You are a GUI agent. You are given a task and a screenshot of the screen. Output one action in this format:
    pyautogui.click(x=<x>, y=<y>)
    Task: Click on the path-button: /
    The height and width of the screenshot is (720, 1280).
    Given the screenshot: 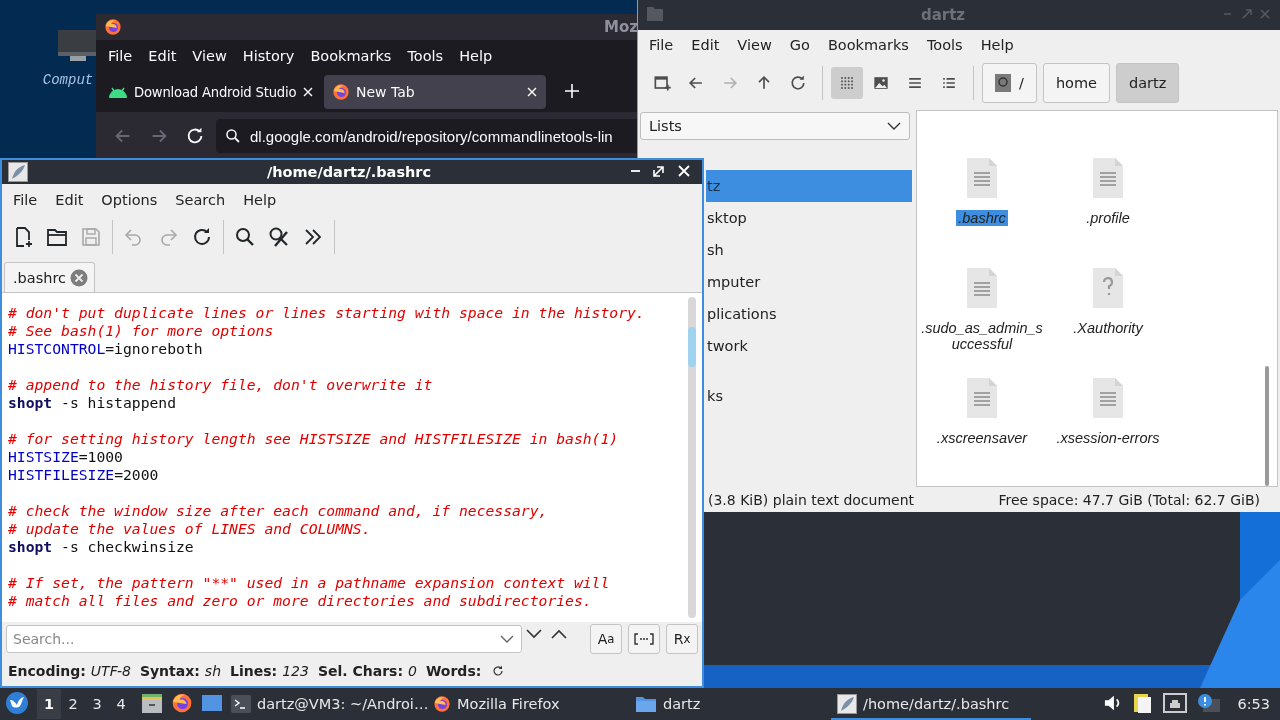 What is the action you would take?
    pyautogui.click(x=1009, y=83)
    